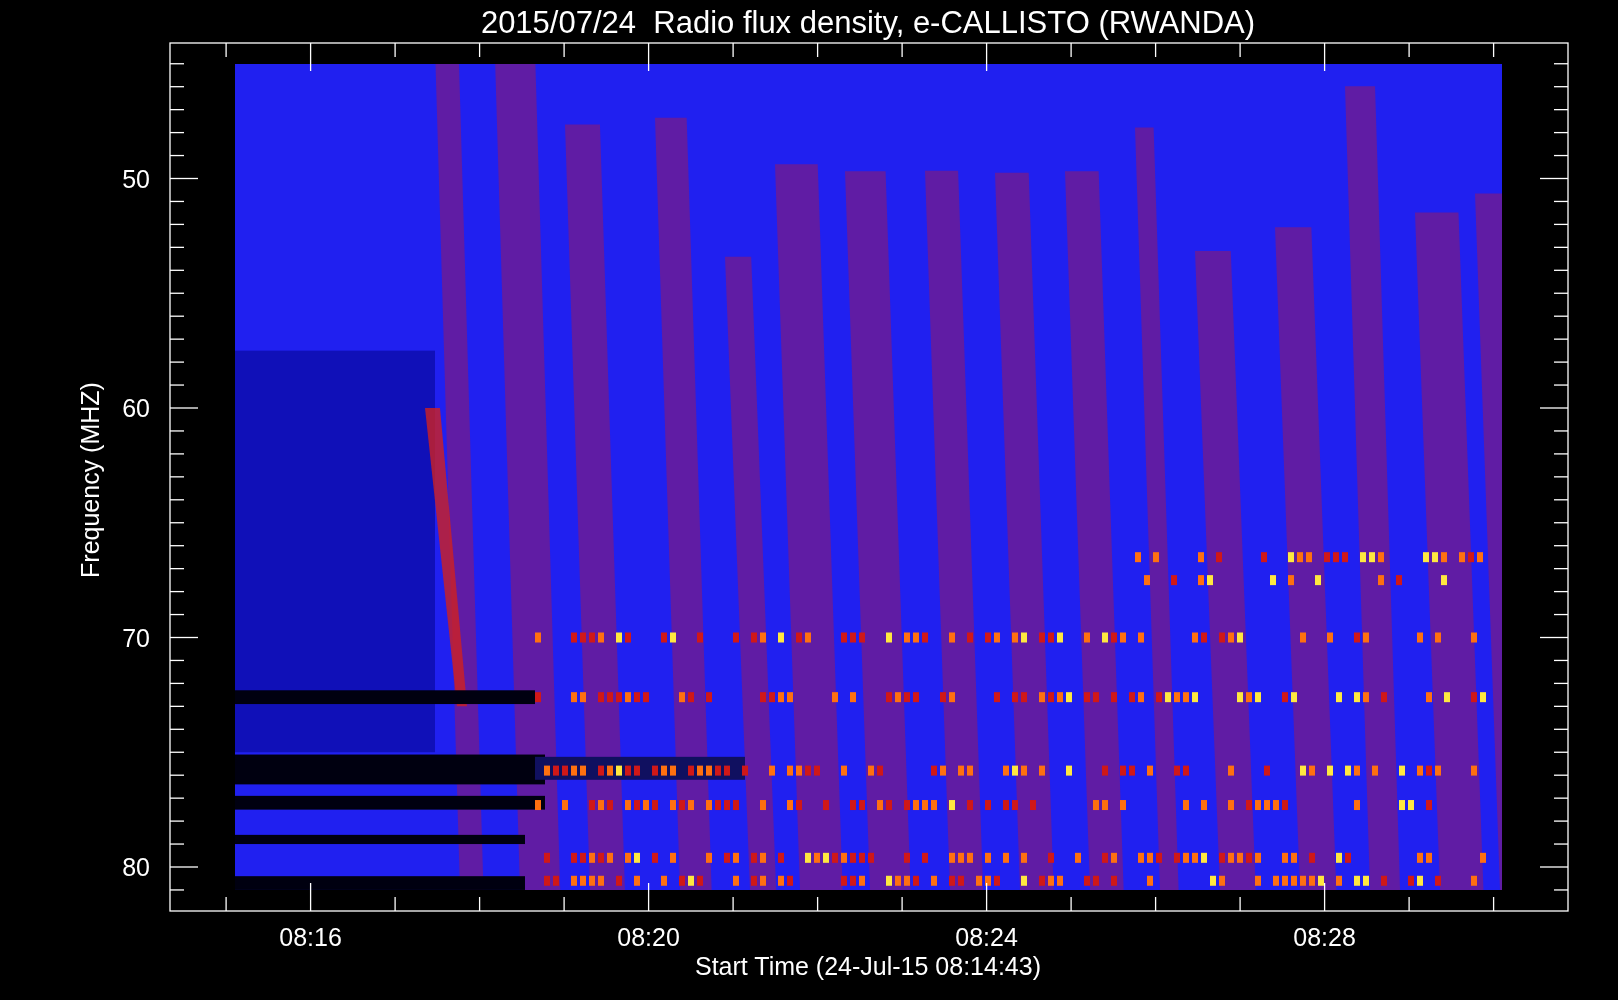 This screenshot has width=1618, height=1000. What do you see at coordinates (136, 408) in the screenshot?
I see `tick-label: 60` at bounding box center [136, 408].